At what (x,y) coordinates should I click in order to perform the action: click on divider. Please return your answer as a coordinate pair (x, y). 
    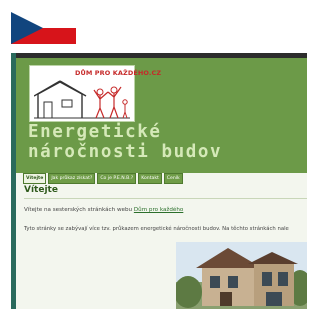
    Looking at the image, I should click on (165, 198).